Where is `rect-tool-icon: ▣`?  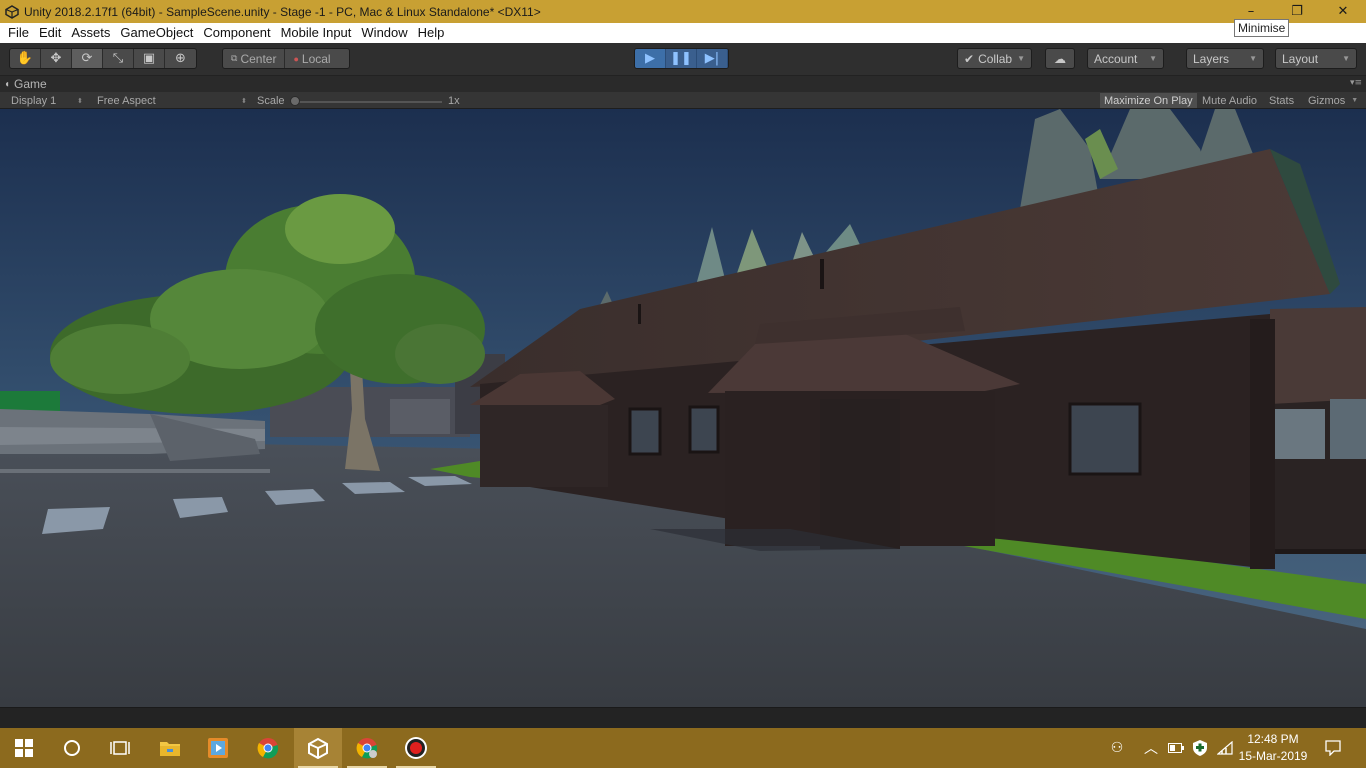 rect-tool-icon: ▣ is located at coordinates (149, 58).